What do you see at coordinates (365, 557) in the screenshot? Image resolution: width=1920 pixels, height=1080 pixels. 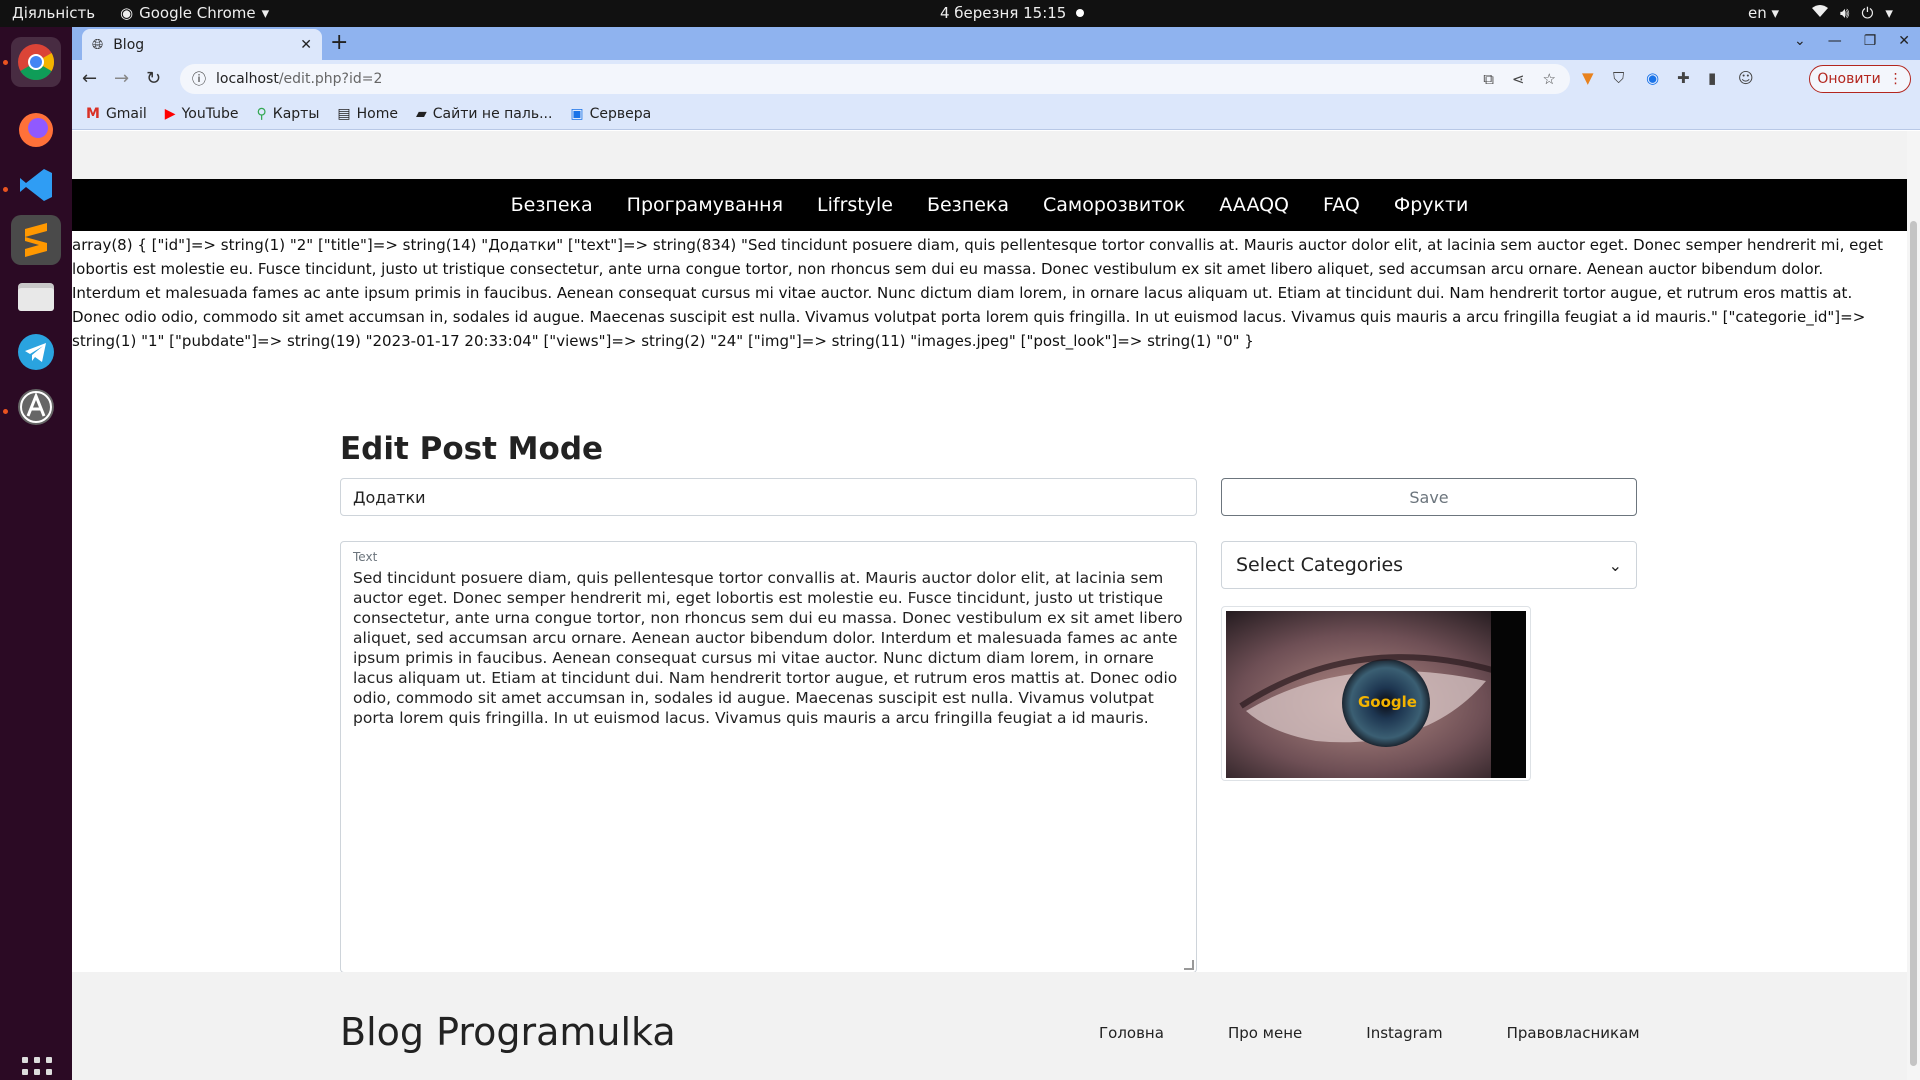 I see `text-field-label: Text` at bounding box center [365, 557].